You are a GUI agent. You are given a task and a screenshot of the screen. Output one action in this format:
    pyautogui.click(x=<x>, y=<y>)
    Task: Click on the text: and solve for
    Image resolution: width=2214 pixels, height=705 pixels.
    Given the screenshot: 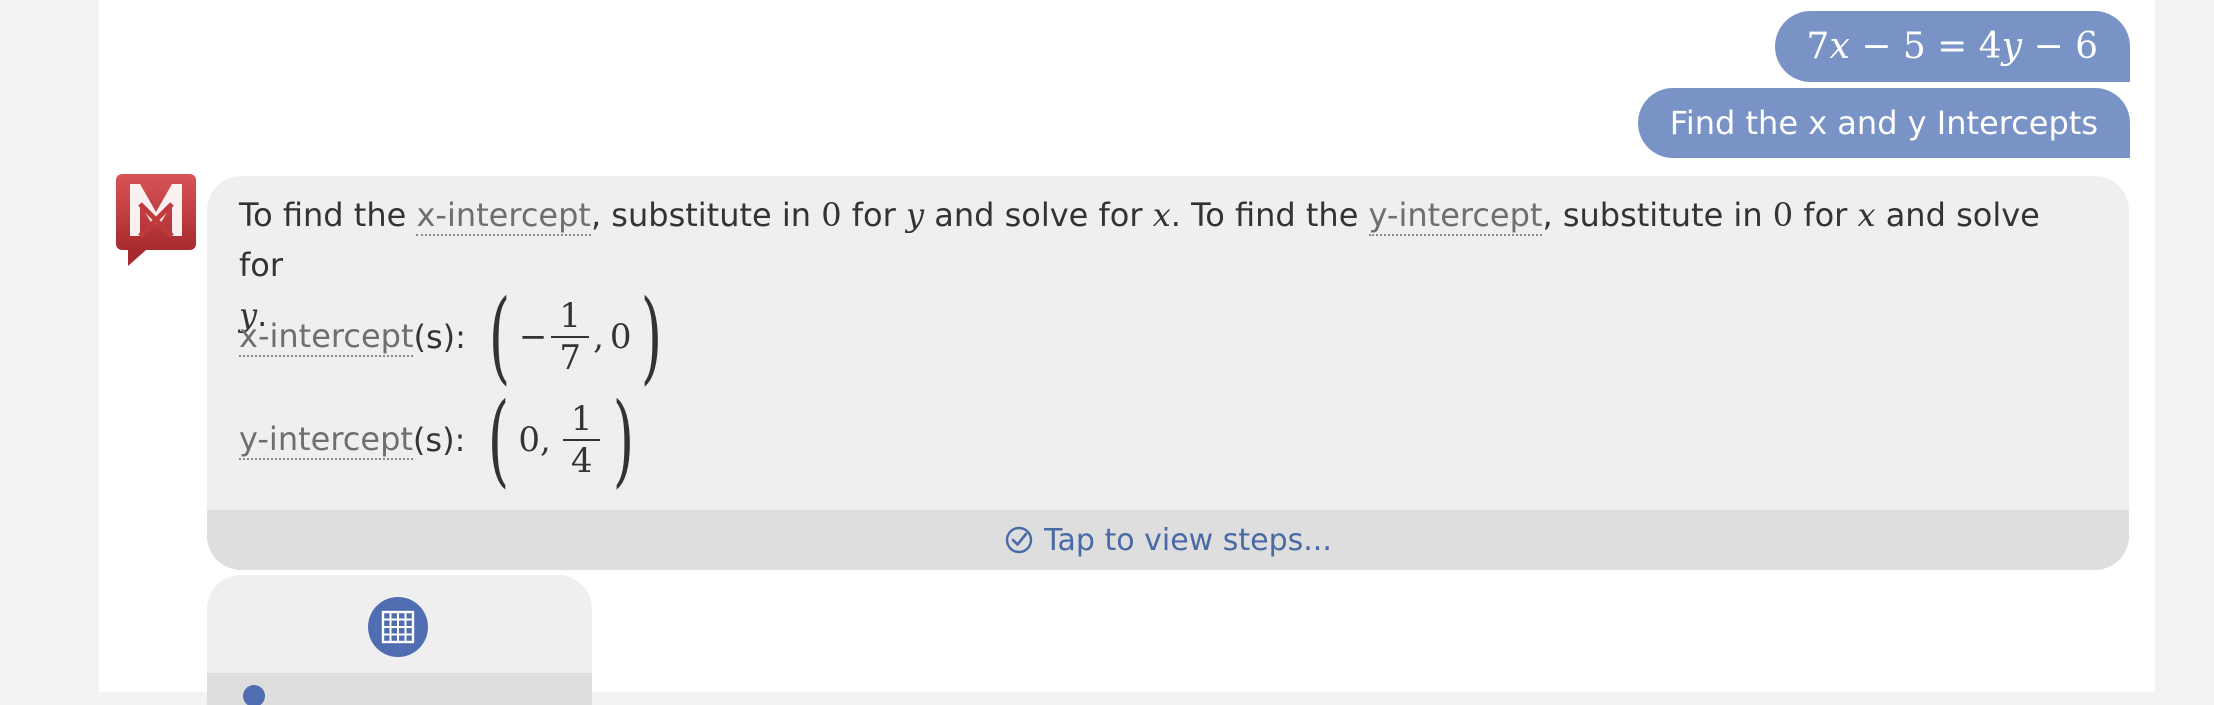 What is the action you would take?
    pyautogui.click(x=1038, y=215)
    